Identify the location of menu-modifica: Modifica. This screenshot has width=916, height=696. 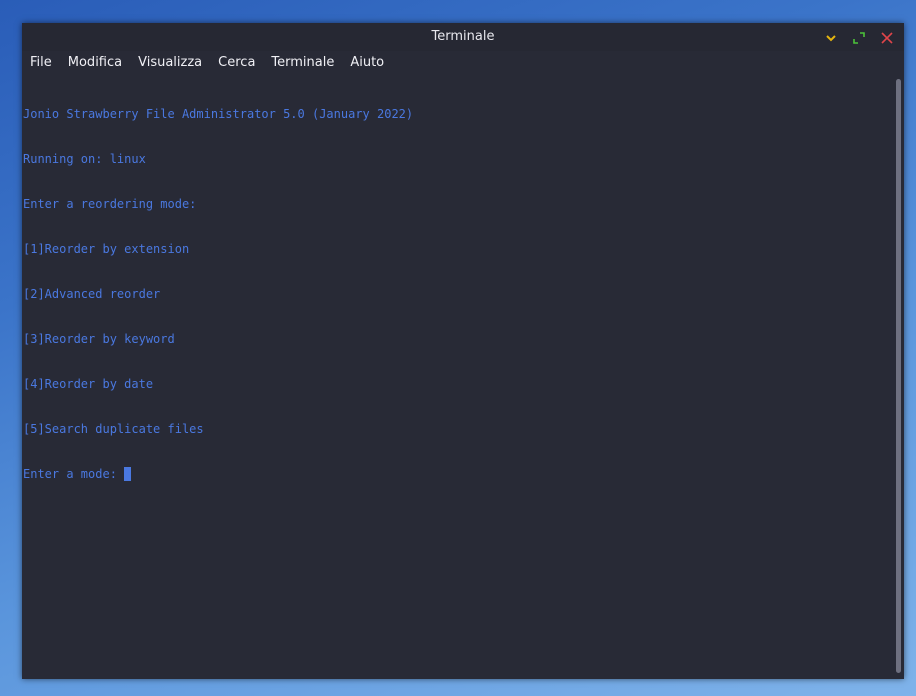
(99, 63).